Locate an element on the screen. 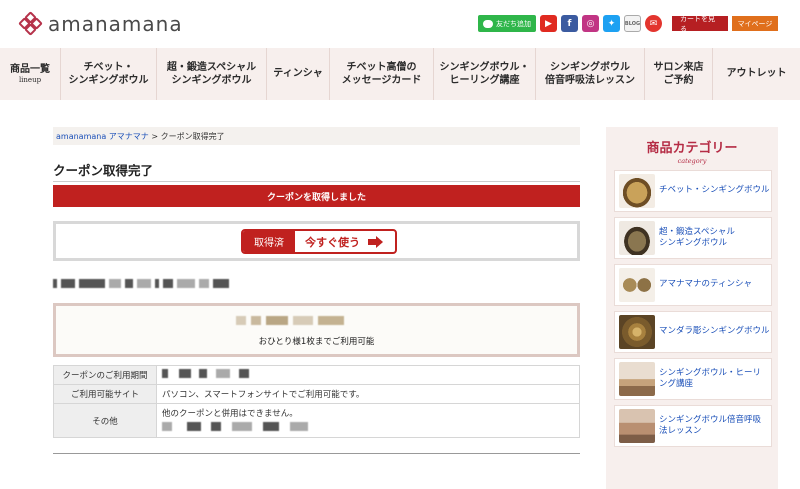 Image resolution: width=800 pixels, height=489 pixels. nav-item-label: 商品一覧 is located at coordinates (30, 69).